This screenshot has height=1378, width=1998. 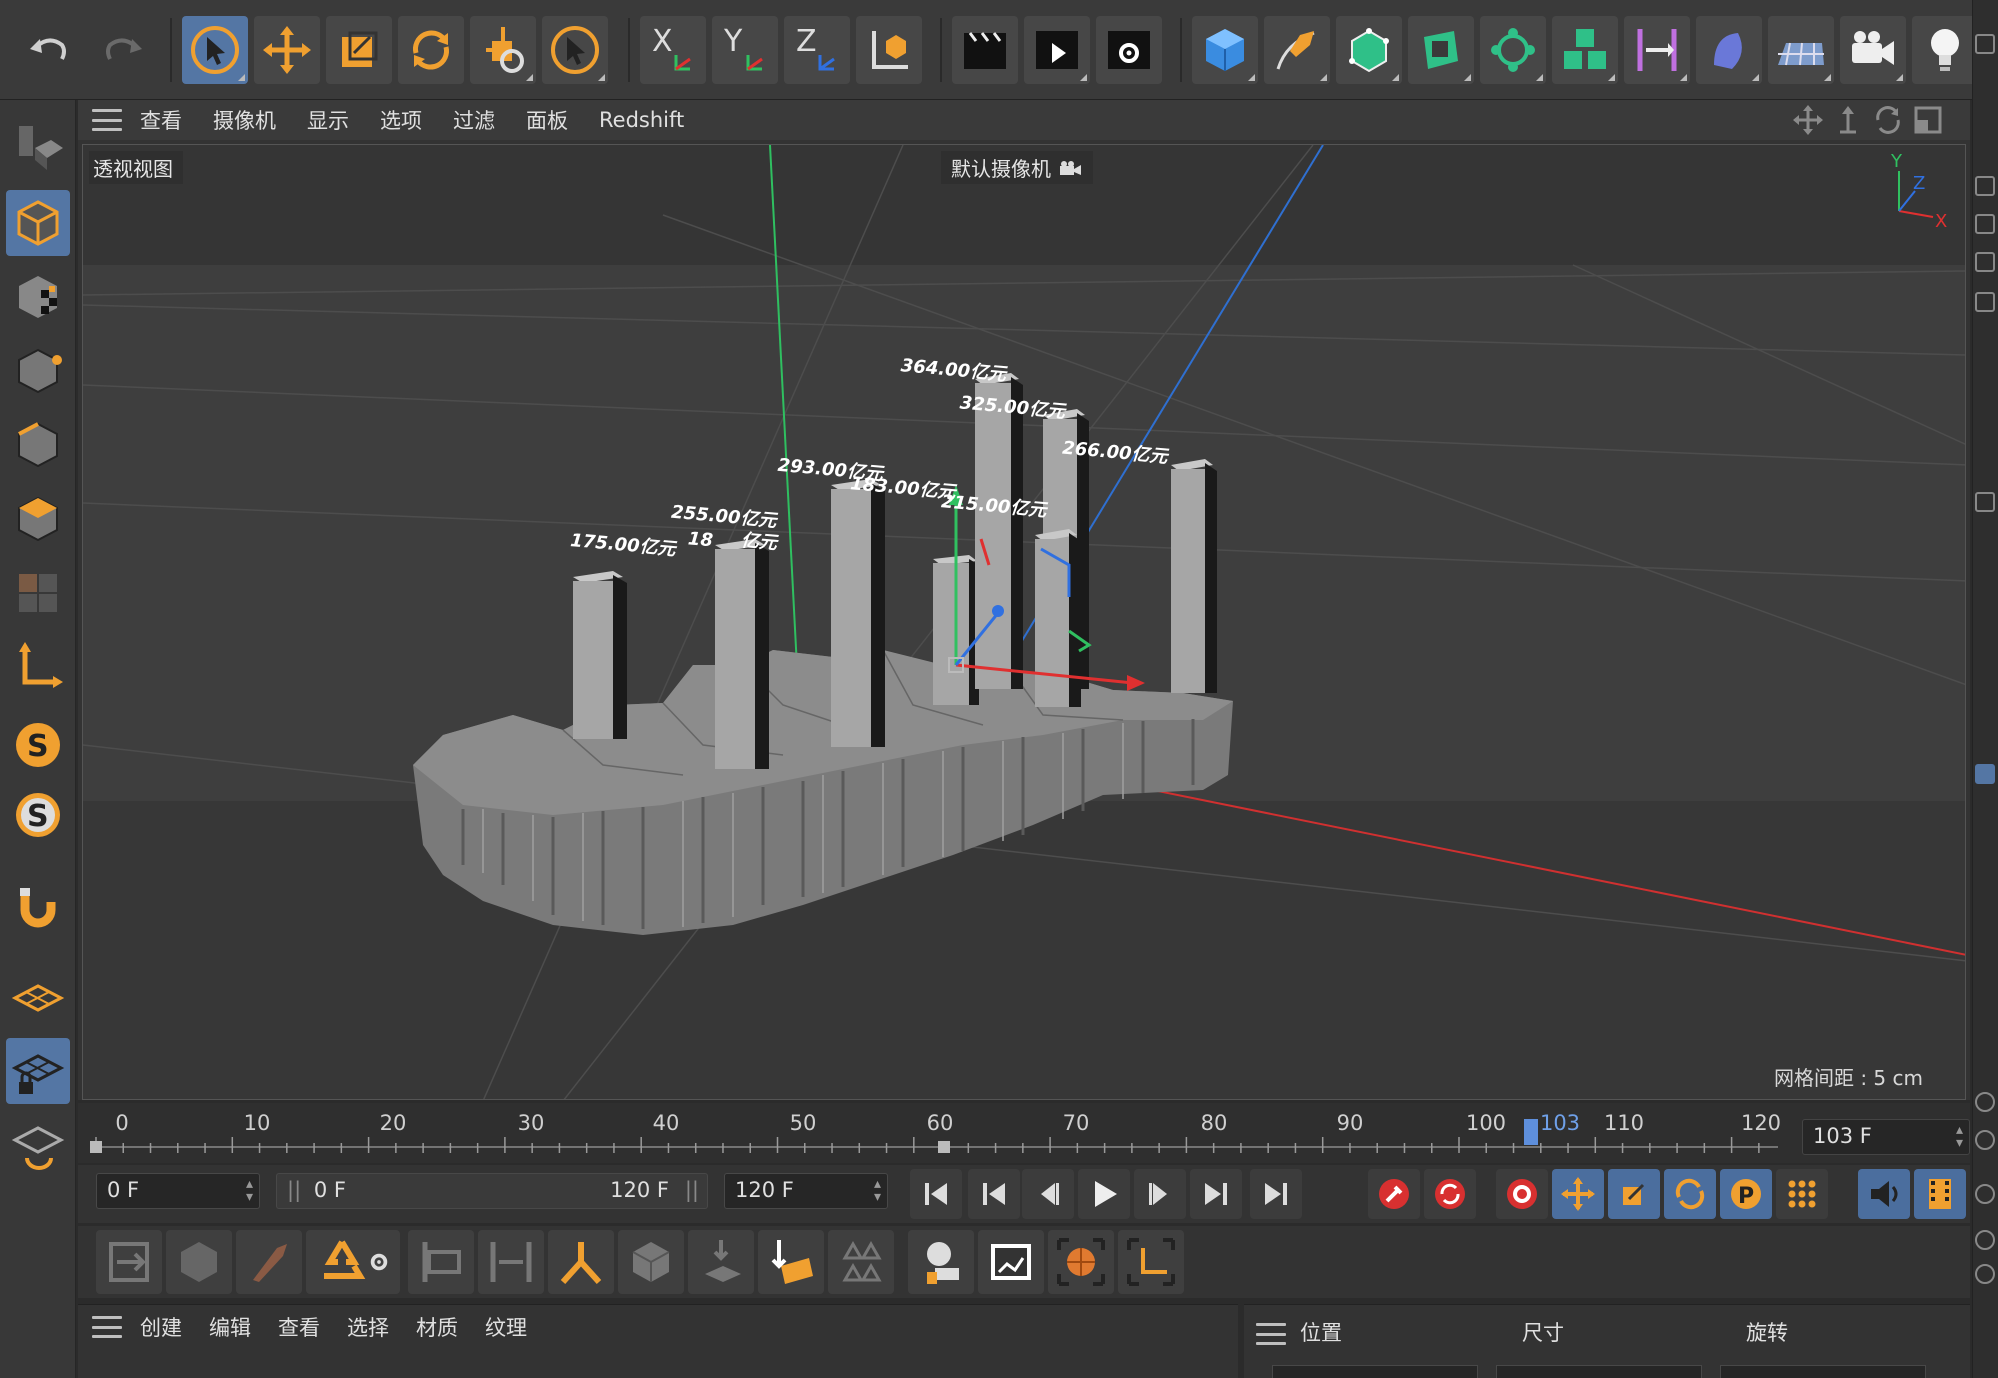 I want to click on subdivision-surface-button, so click(x=1369, y=50).